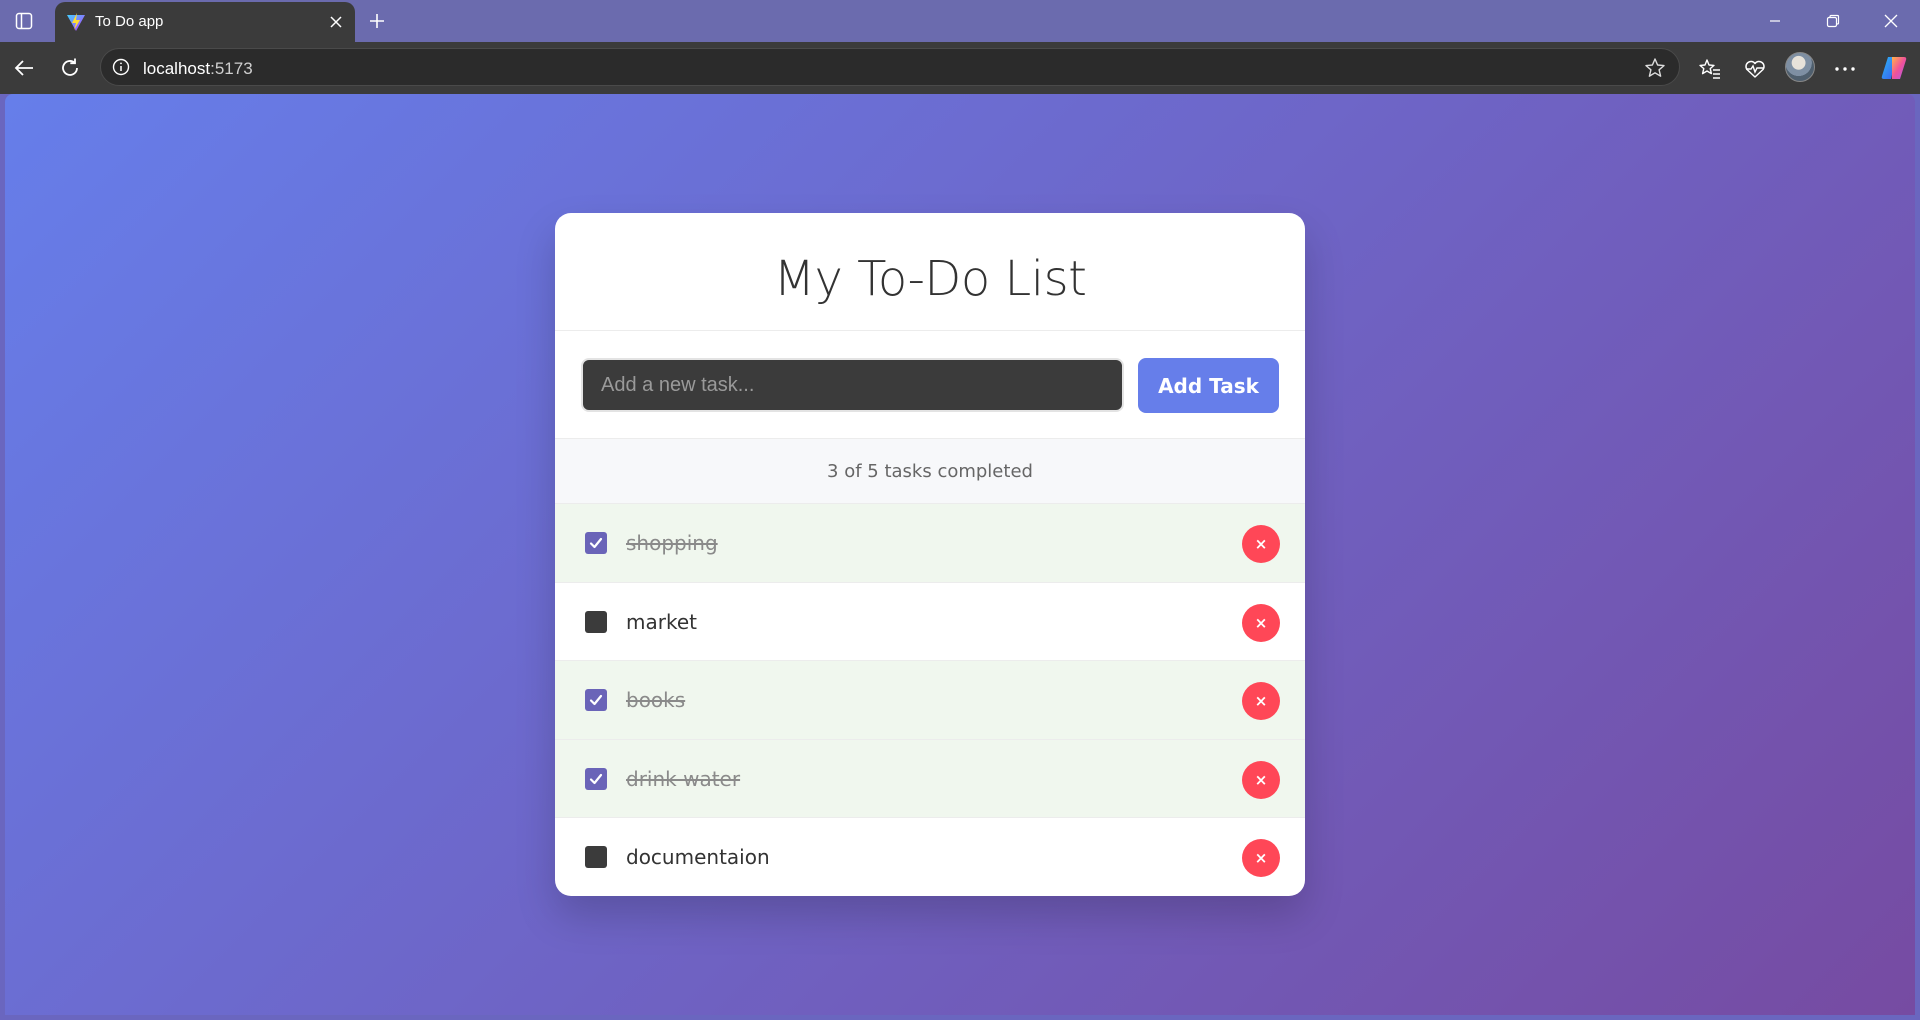 Image resolution: width=1920 pixels, height=1020 pixels. I want to click on address-bar: localhost:5173, so click(890, 67).